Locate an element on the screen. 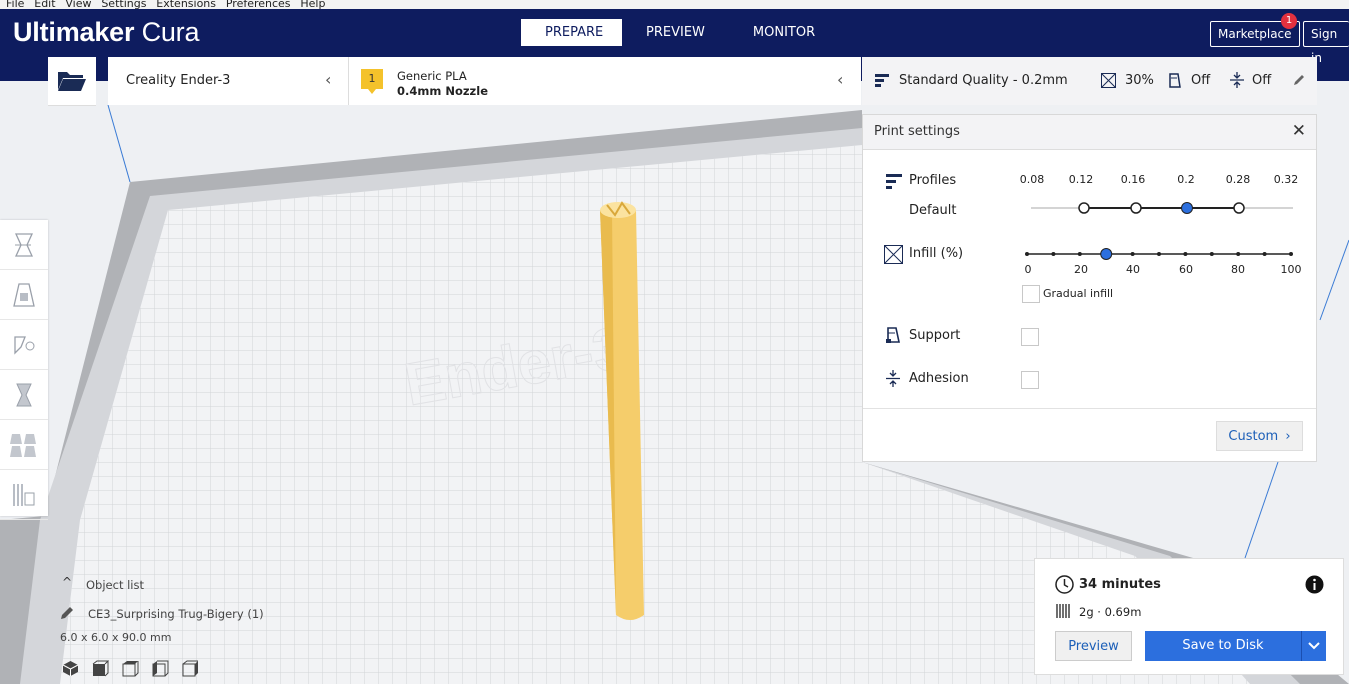 This screenshot has width=1349, height=684. chevron-down-icon is located at coordinates (1314, 646).